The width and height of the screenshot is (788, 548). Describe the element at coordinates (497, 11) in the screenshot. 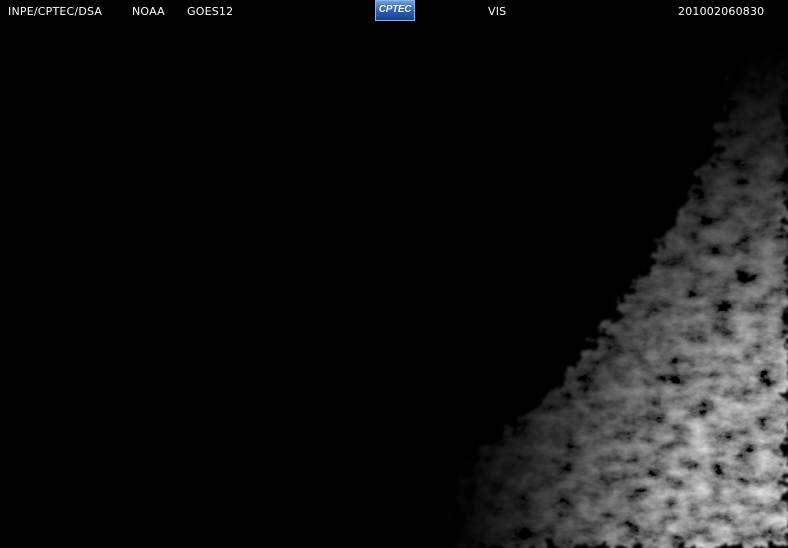

I see `channel-label: VIS` at that location.